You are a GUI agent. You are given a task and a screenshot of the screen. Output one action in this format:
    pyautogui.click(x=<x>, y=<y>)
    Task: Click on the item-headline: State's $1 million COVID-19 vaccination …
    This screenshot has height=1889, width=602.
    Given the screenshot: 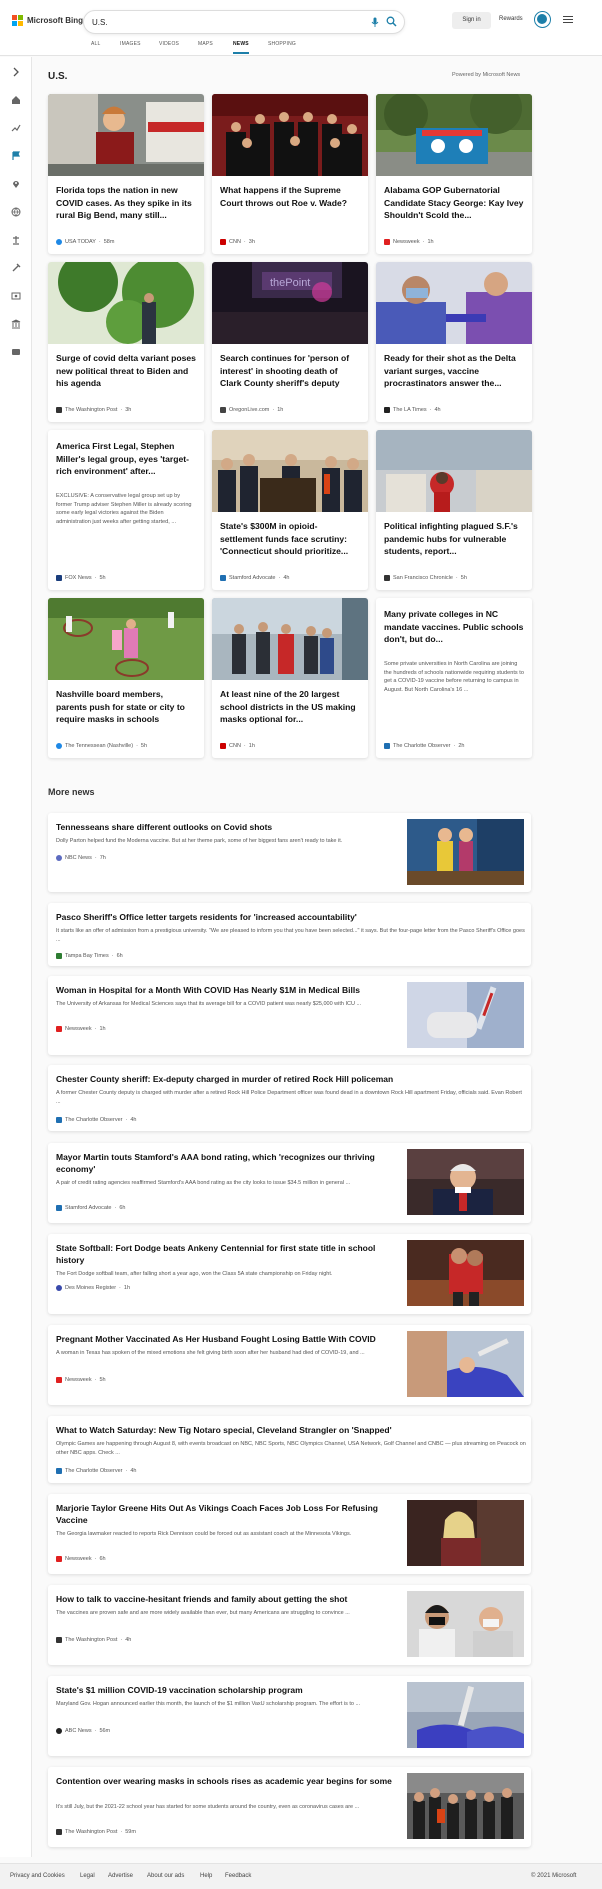 What is the action you would take?
    pyautogui.click(x=226, y=1690)
    